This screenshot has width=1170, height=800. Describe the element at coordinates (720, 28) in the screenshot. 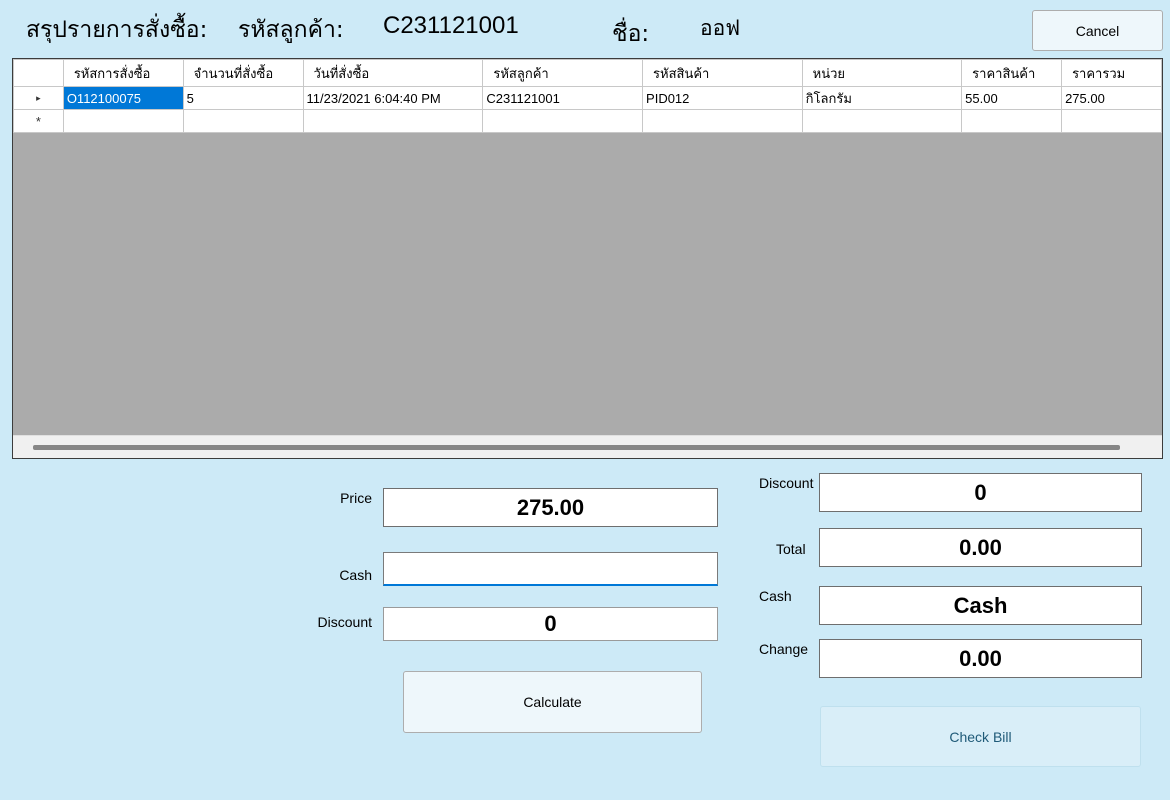

I see `customer-name-value: ออฟ` at that location.